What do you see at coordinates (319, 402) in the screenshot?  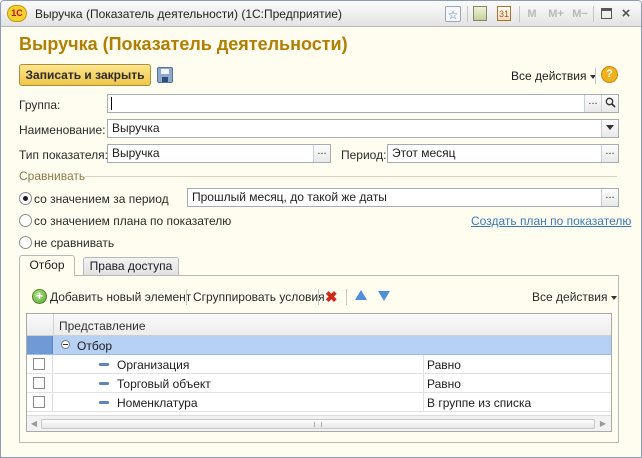 I see `table-row: Номенклатура В группе из списка` at bounding box center [319, 402].